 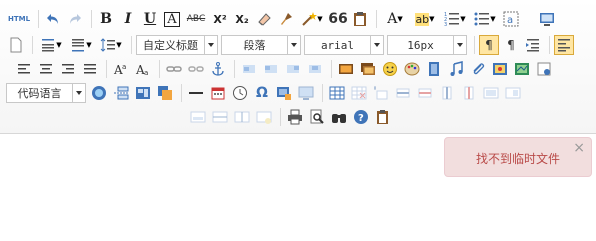 What do you see at coordinates (284, 93) in the screenshot?
I see `wordimage-button` at bounding box center [284, 93].